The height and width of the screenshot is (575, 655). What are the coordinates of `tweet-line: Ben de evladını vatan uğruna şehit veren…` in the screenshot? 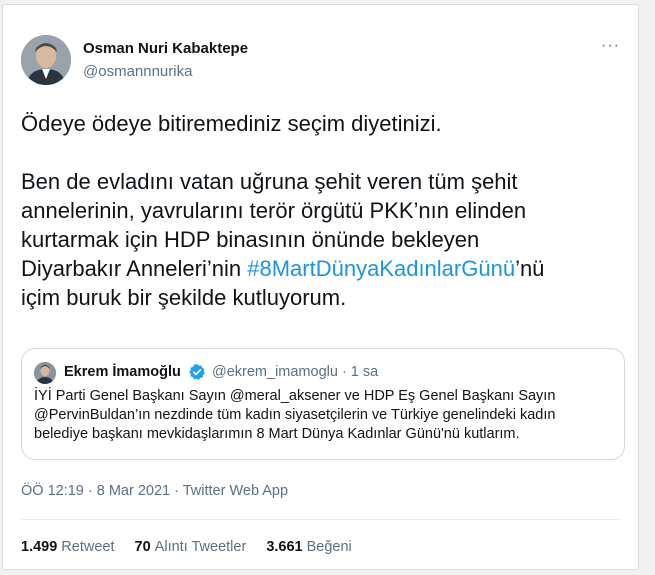 It's located at (269, 181).